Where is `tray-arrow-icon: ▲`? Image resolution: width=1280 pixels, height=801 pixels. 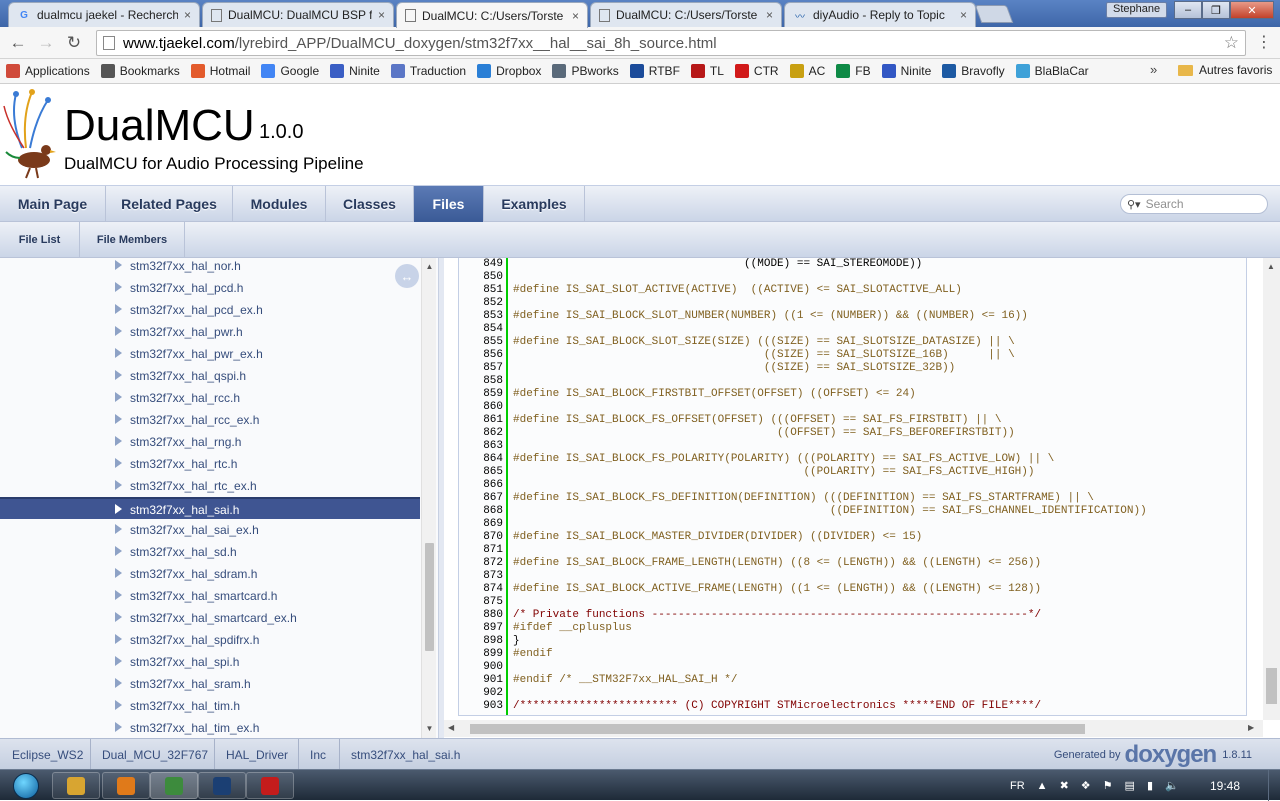
tray-arrow-icon: ▲ is located at coordinates (1042, 786).